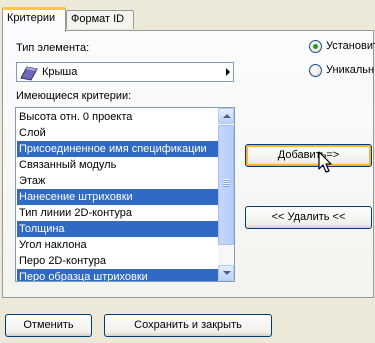  Describe the element at coordinates (60, 72) in the screenshot. I see `element-type-value: Крыша` at that location.